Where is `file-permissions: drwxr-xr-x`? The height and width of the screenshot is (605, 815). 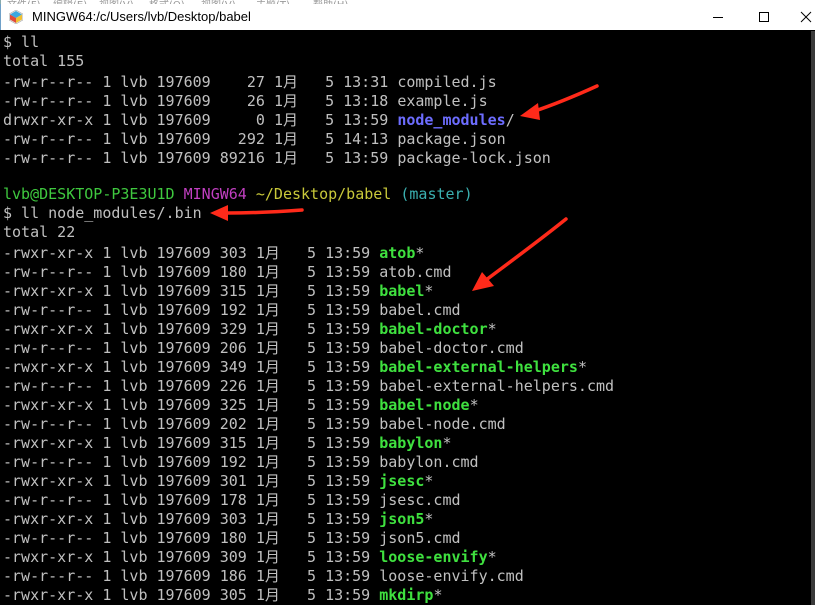
file-permissions: drwxr-xr-x is located at coordinates (48, 120).